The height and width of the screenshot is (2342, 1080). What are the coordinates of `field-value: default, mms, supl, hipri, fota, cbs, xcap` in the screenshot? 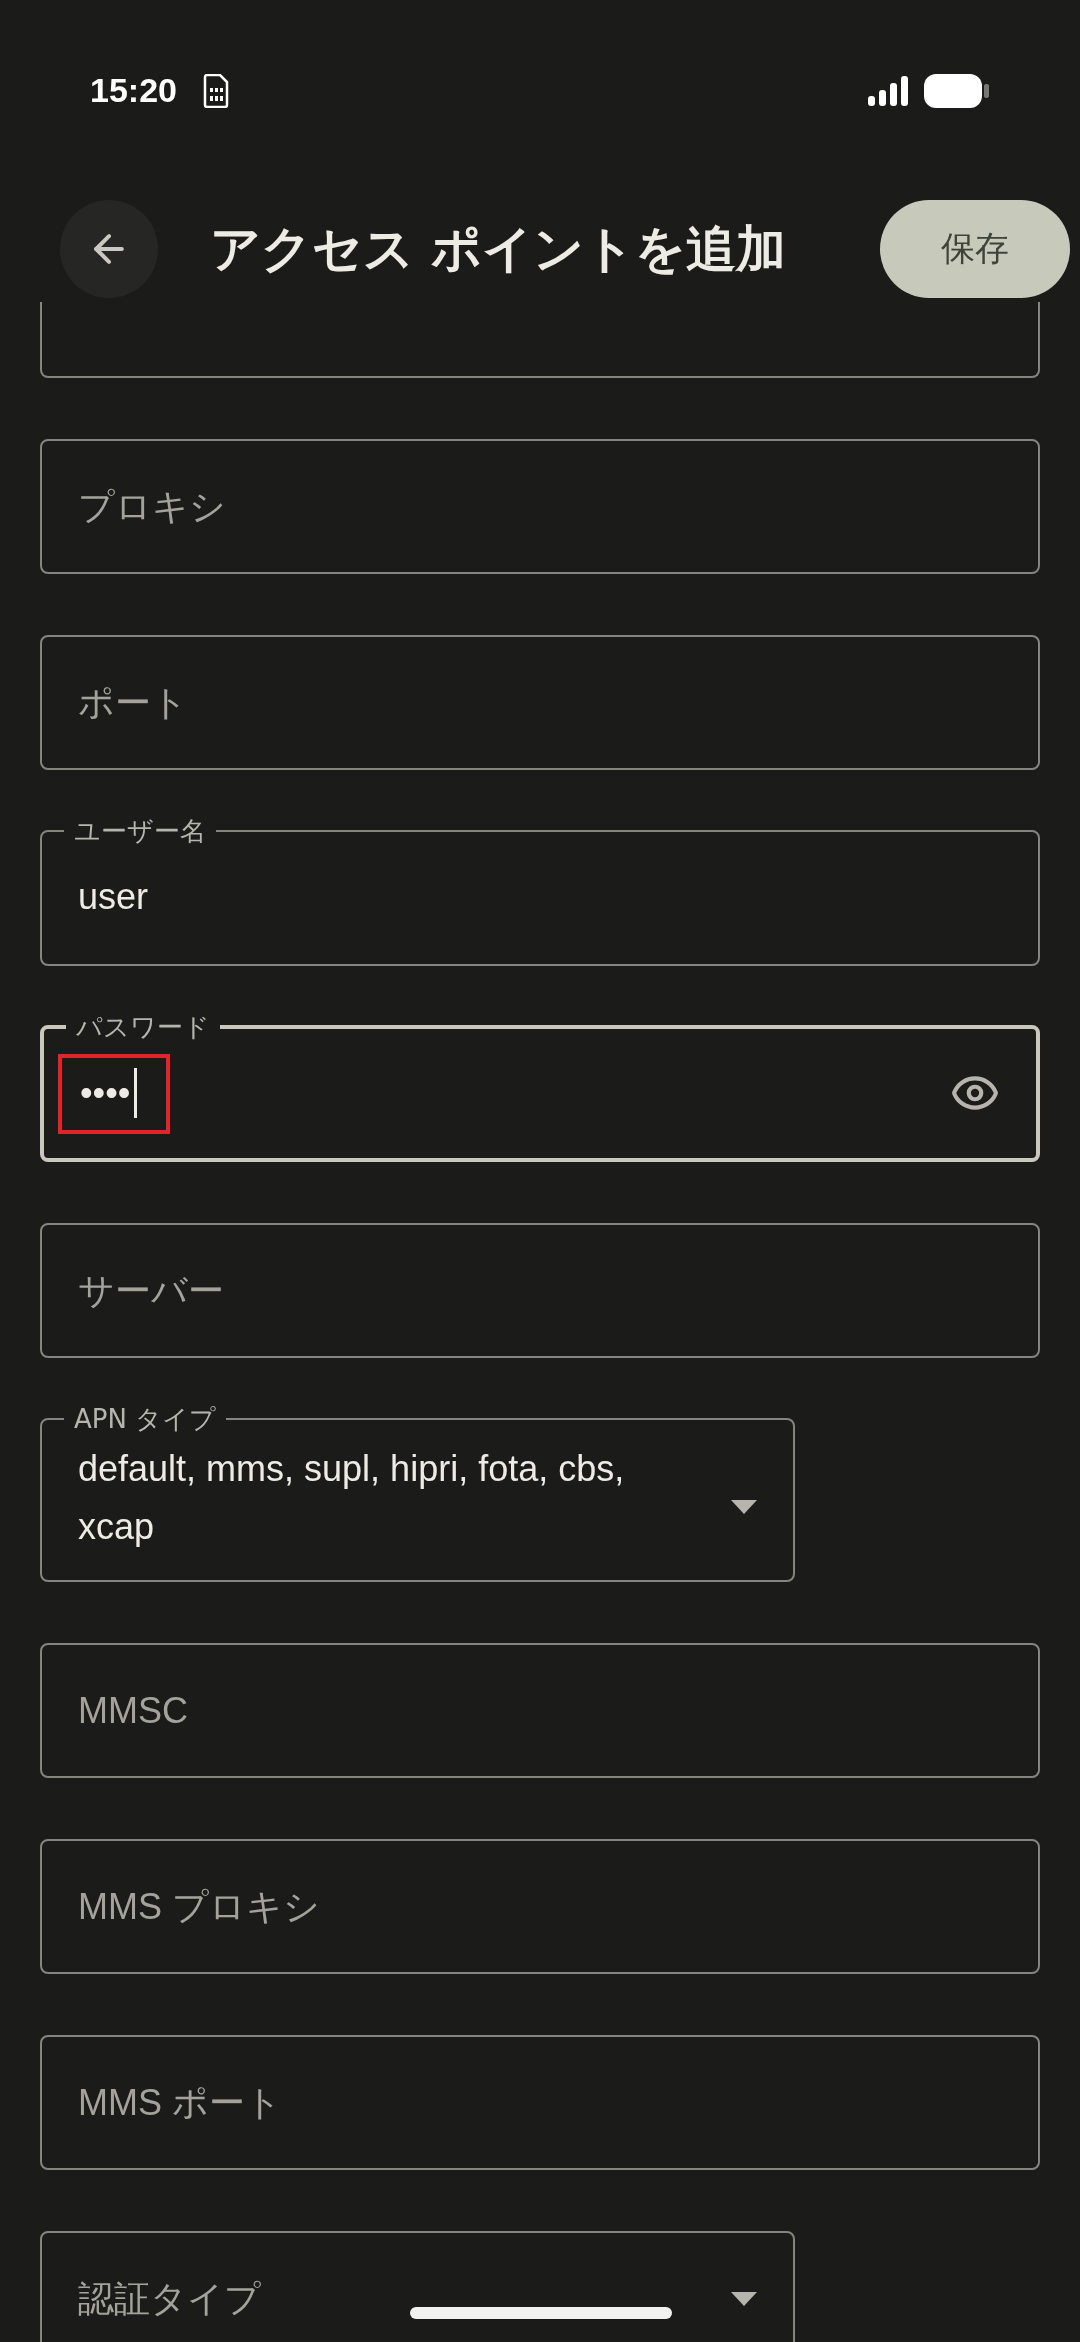 It's located at (352, 1498).